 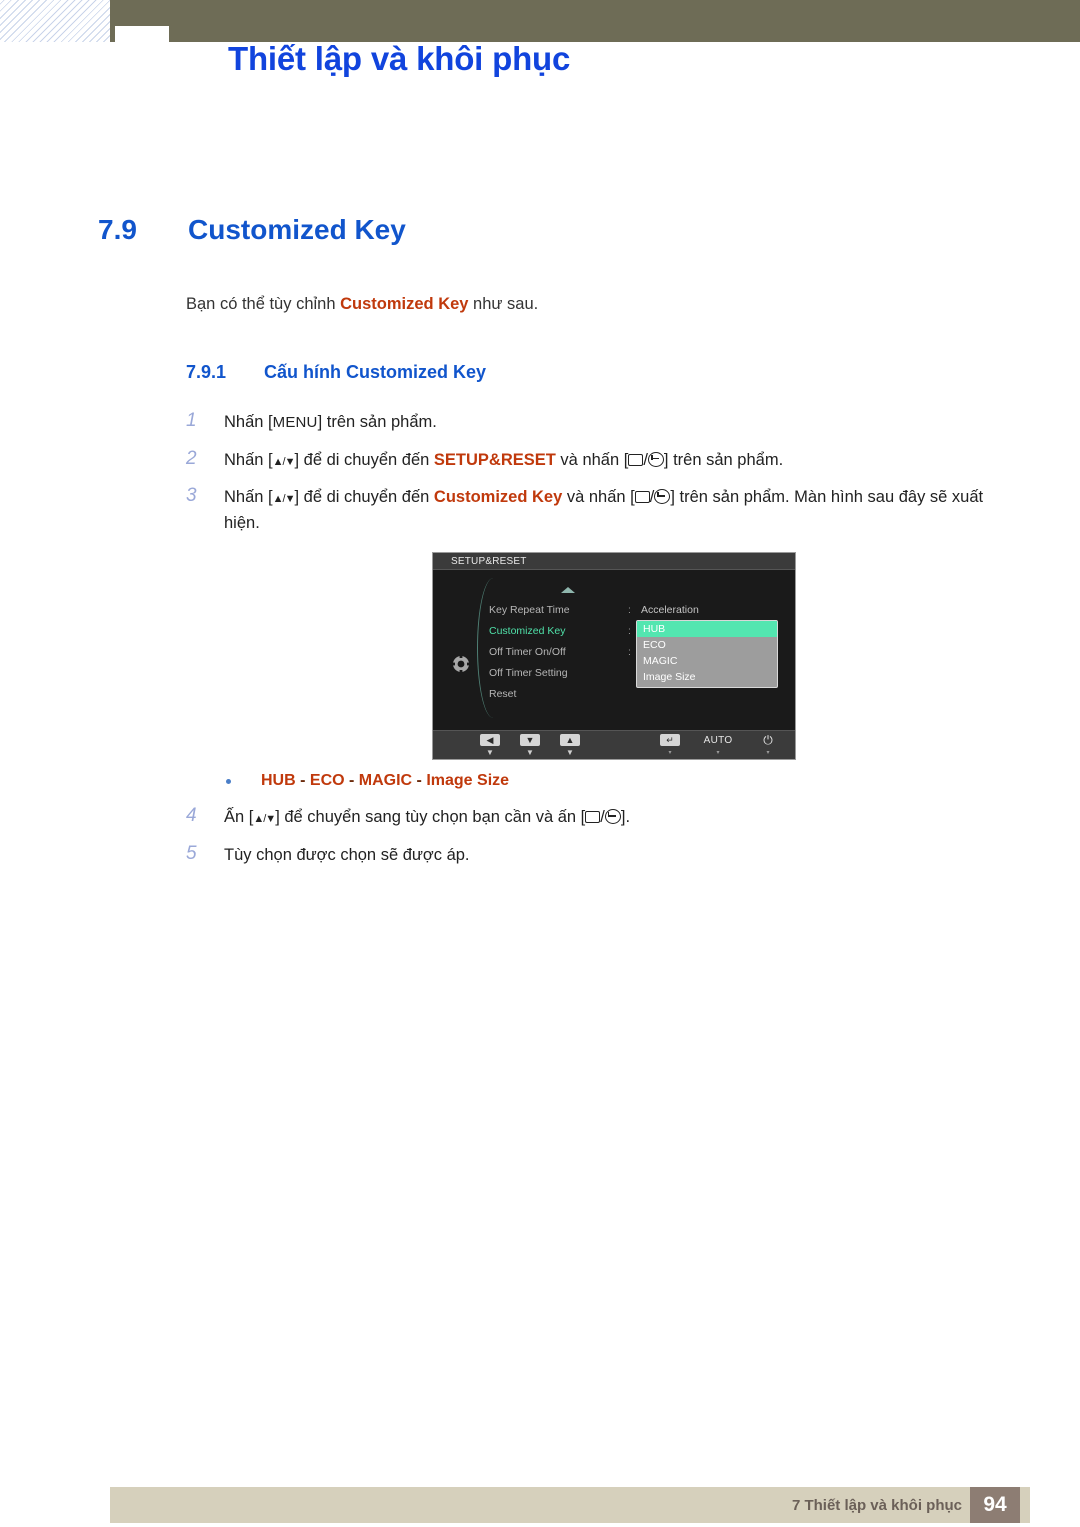 I want to click on osd-menu-item: Off Timer On/Off, so click(x=556, y=652).